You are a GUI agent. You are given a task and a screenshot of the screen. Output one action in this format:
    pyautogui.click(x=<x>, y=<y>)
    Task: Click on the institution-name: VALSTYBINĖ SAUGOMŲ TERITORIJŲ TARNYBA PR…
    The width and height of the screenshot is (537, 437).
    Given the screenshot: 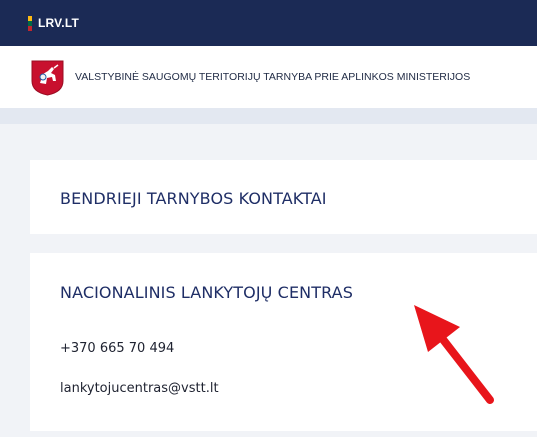 What is the action you would take?
    pyautogui.click(x=273, y=76)
    